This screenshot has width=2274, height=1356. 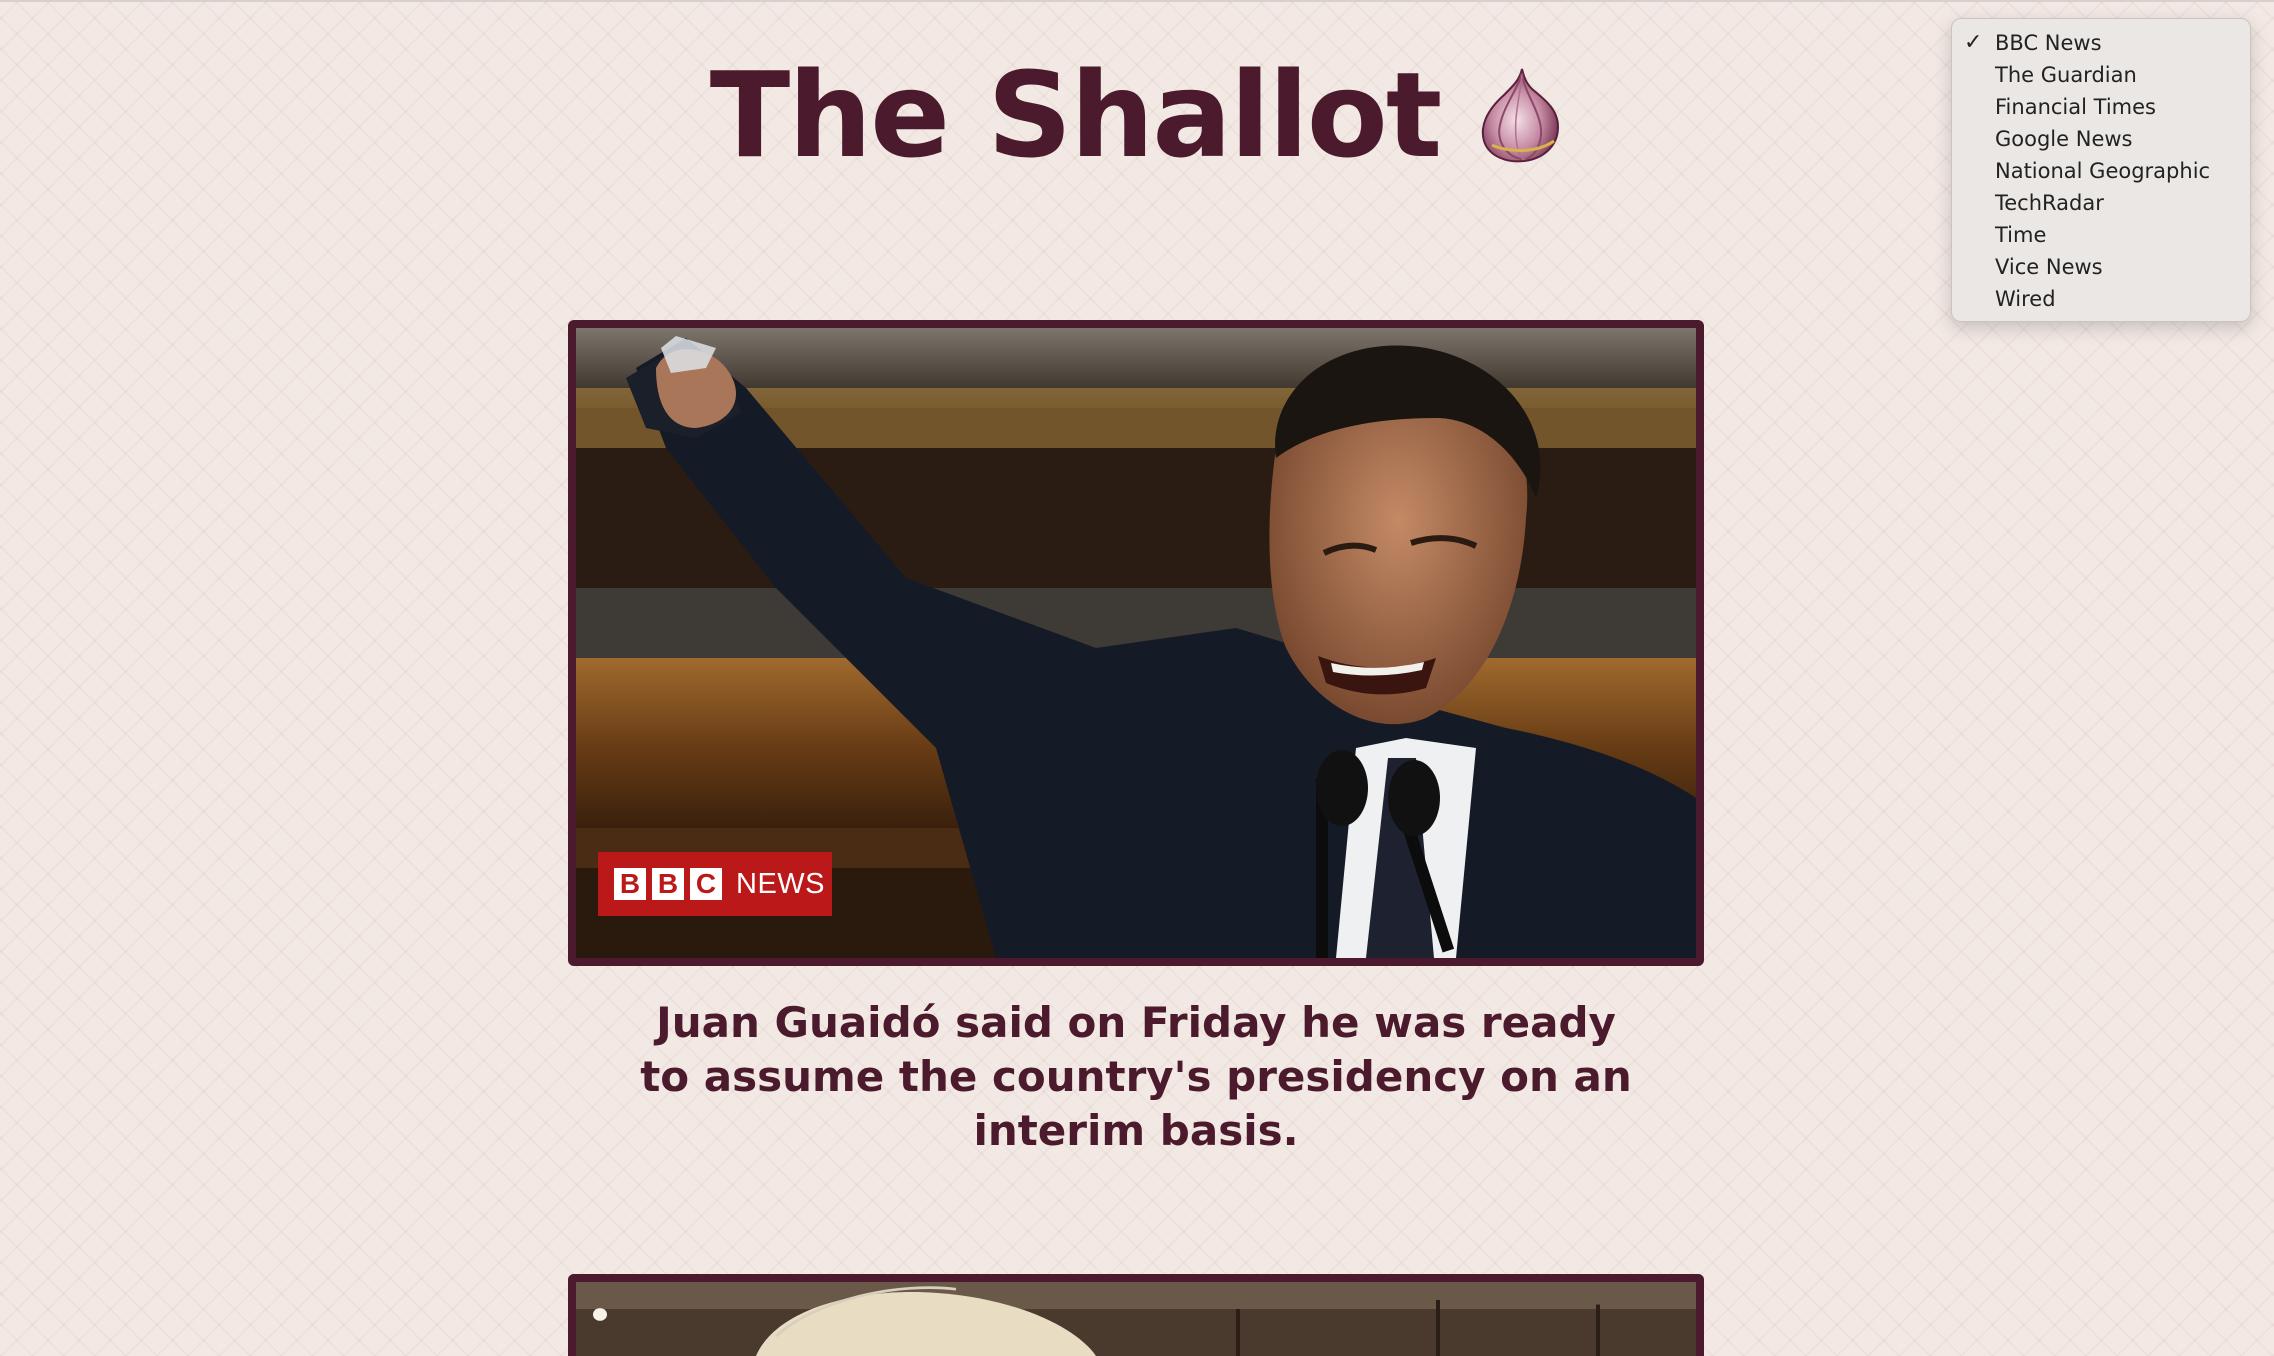 I want to click on menu-item-google-news: Google News, so click(x=2101, y=139).